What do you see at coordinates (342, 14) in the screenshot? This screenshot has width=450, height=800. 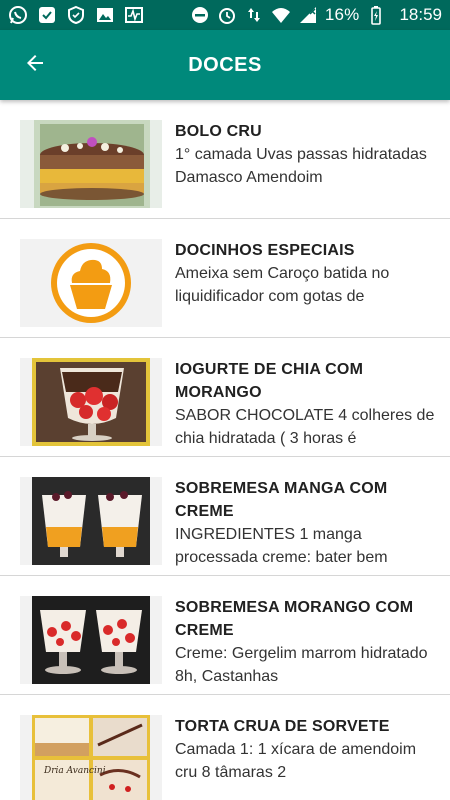 I see `battery-percent: 16%` at bounding box center [342, 14].